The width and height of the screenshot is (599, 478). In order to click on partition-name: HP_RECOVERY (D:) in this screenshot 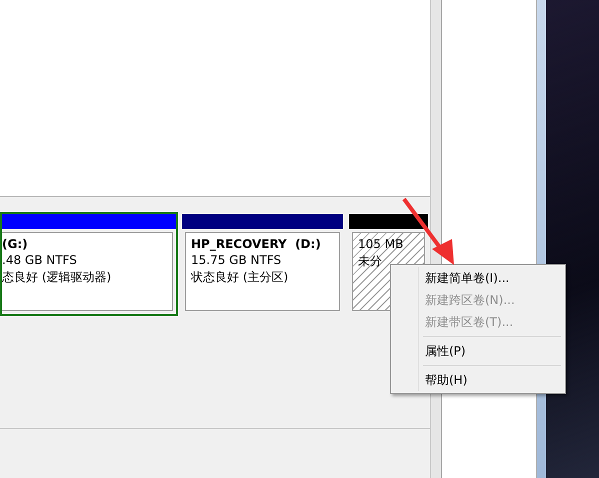, I will do `click(256, 244)`.